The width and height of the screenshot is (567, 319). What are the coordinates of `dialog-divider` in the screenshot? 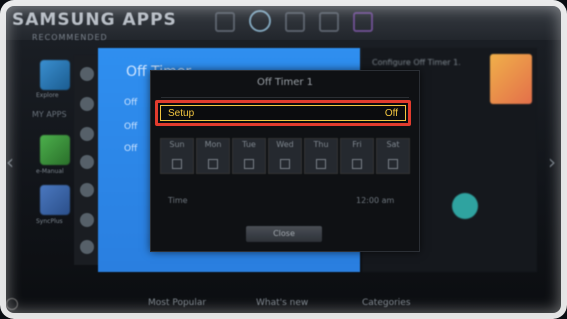 It's located at (285, 97).